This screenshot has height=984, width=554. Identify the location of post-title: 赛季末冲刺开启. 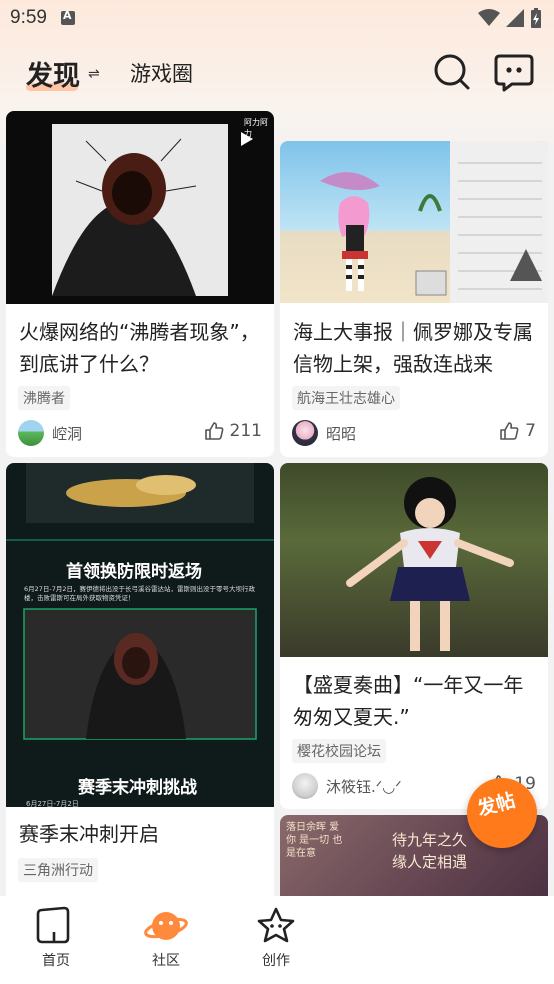
(140, 834).